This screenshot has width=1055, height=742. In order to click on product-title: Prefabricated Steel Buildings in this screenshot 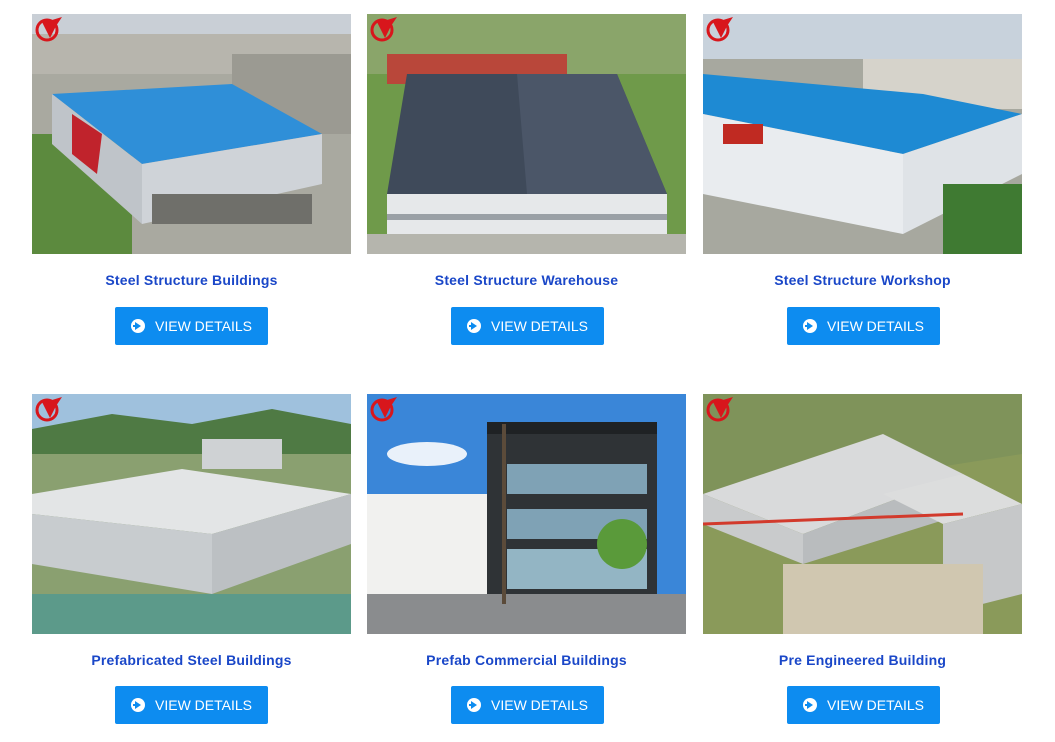, I will do `click(191, 660)`.